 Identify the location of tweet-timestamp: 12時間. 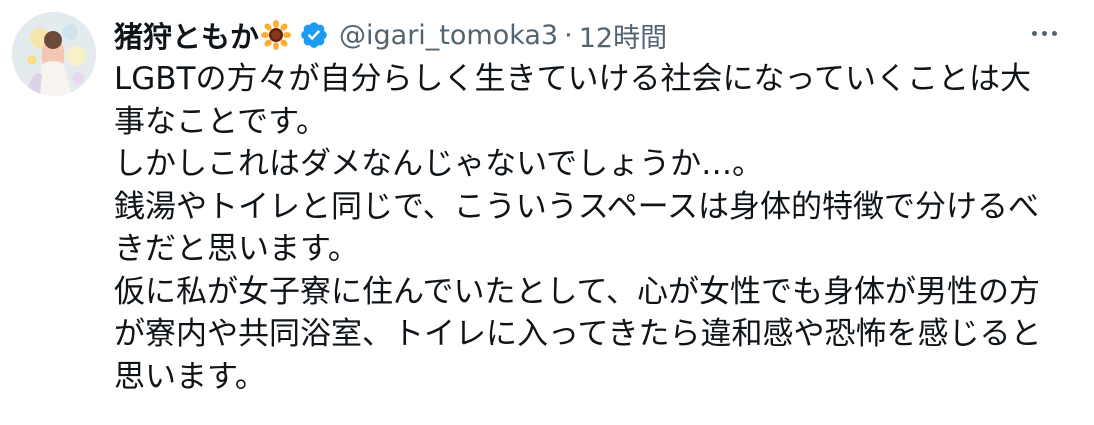
(623, 35).